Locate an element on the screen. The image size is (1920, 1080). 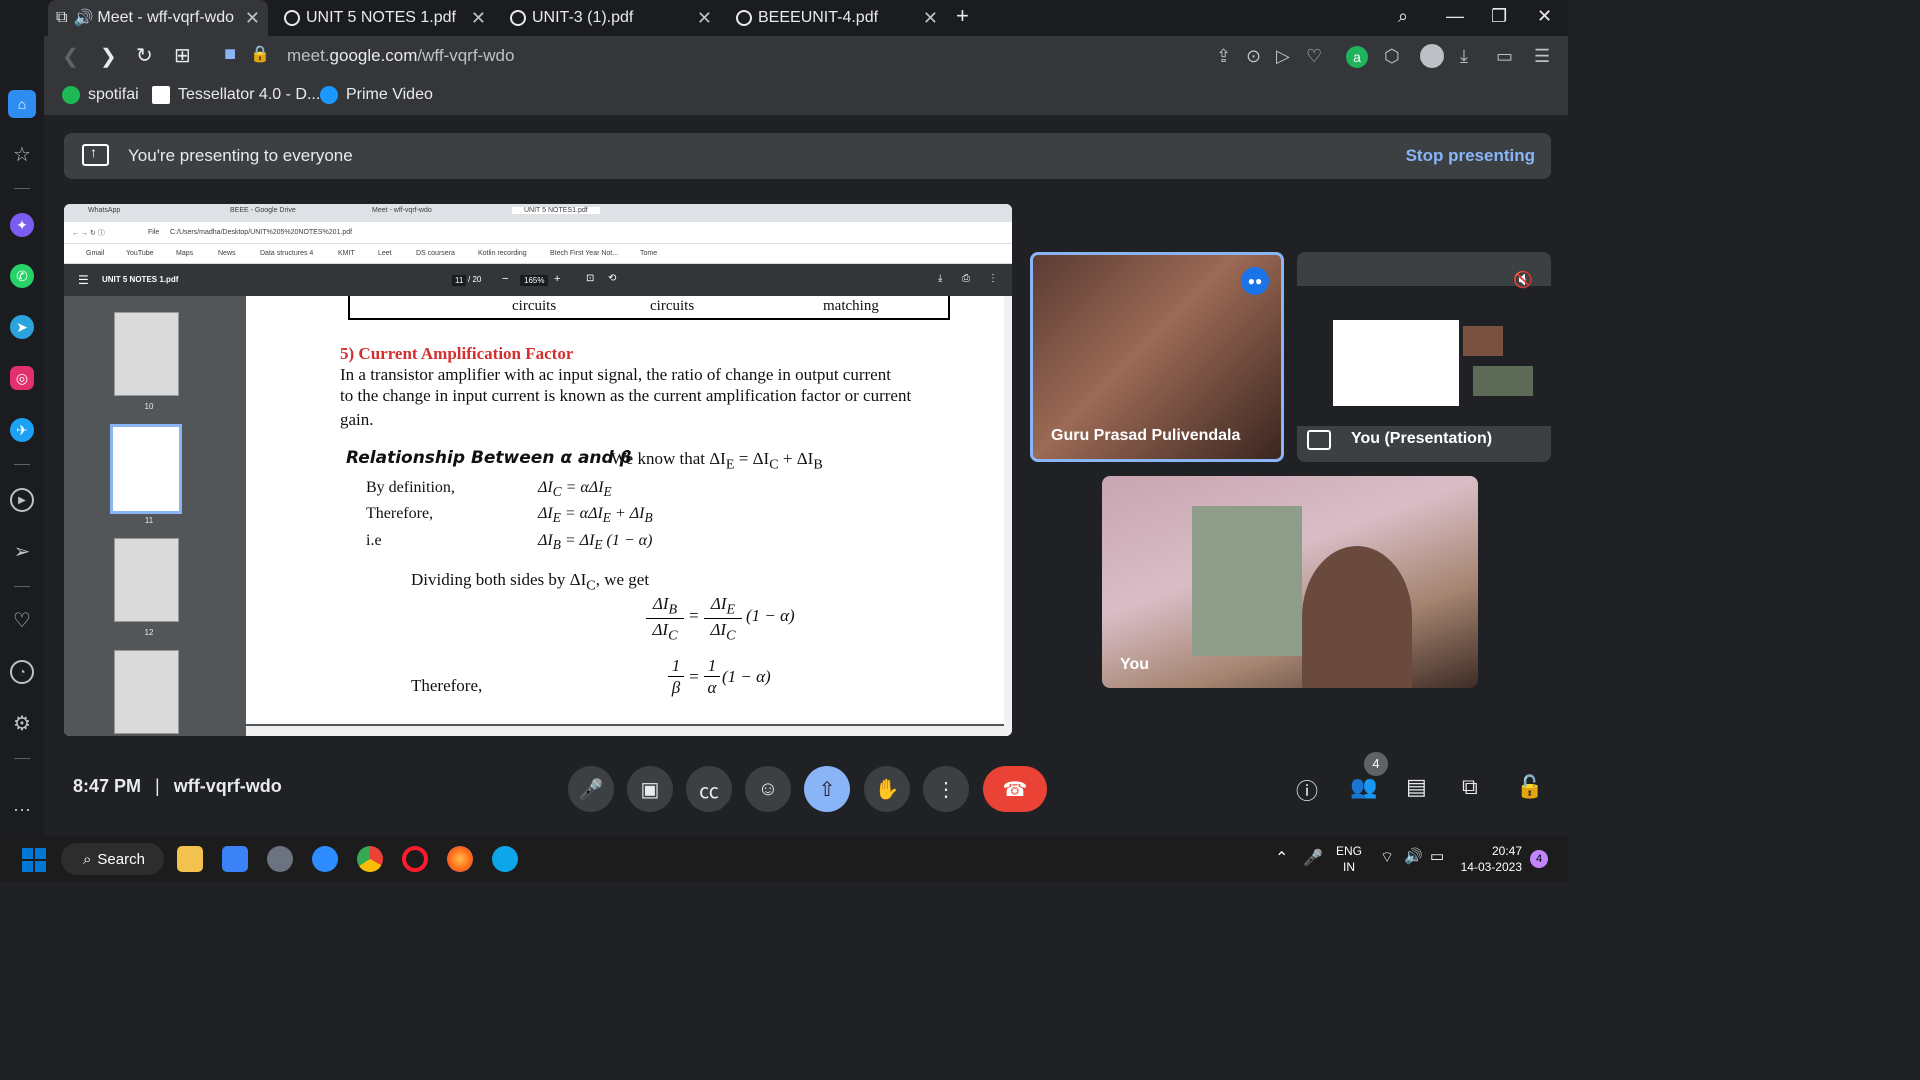
extension-a-icon: a is located at coordinates (1357, 57).